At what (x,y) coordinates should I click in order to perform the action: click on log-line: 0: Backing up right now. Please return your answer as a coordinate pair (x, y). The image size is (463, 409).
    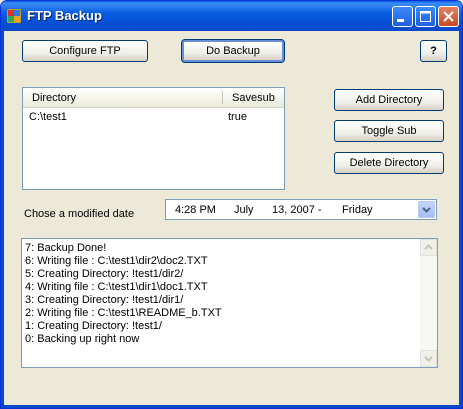
    Looking at the image, I should click on (82, 339).